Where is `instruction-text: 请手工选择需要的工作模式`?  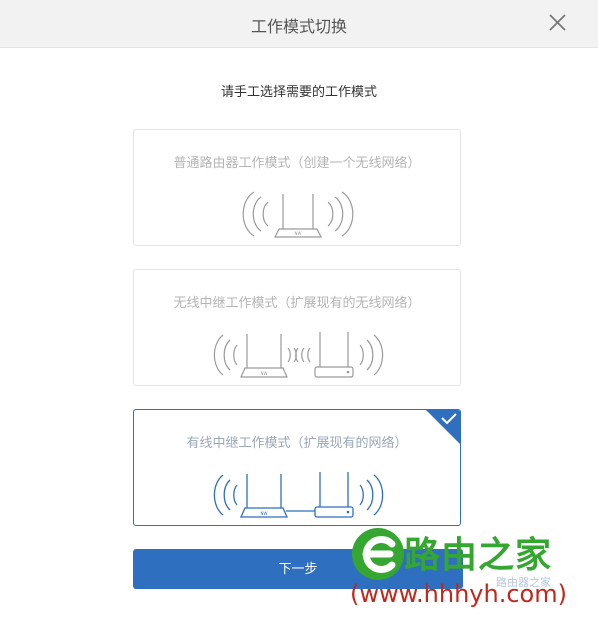 instruction-text: 请手工选择需要的工作模式 is located at coordinates (298, 92).